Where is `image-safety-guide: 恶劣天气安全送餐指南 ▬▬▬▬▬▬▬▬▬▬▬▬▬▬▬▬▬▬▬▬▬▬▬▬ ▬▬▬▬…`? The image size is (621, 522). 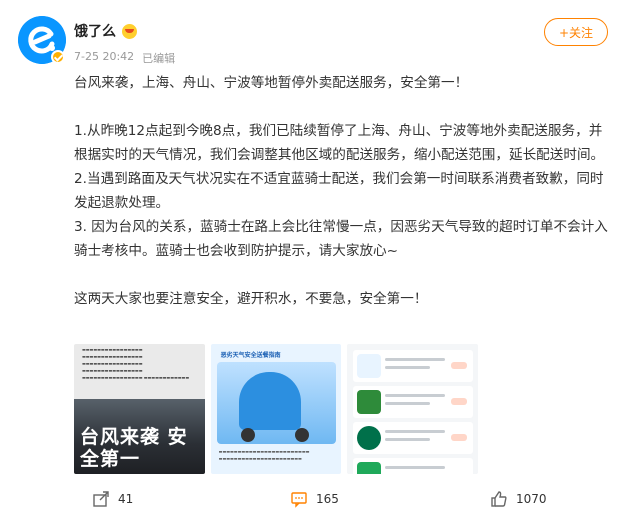 image-safety-guide: 恶劣天气安全送餐指南 ▬▬▬▬▬▬▬▬▬▬▬▬▬▬▬▬▬▬▬▬▬▬▬▬ ▬▬▬▬… is located at coordinates (276, 409).